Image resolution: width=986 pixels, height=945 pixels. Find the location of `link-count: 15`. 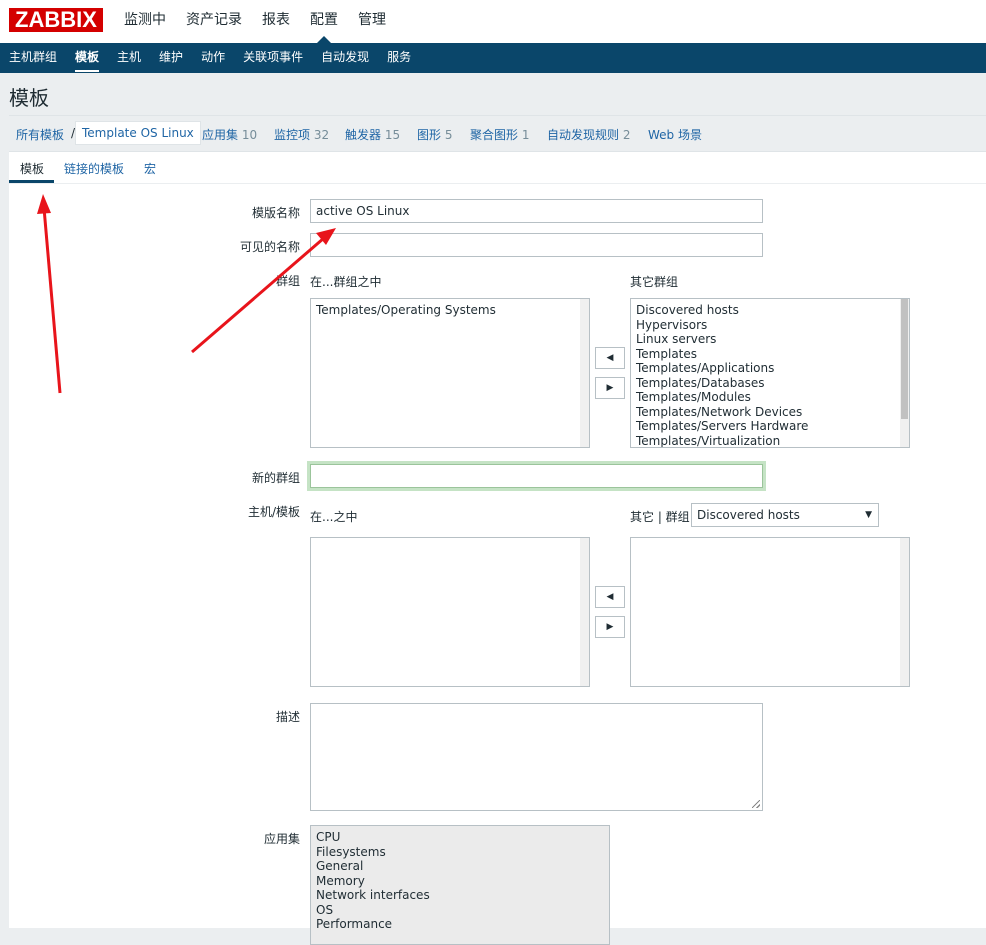

link-count: 15 is located at coordinates (392, 135).